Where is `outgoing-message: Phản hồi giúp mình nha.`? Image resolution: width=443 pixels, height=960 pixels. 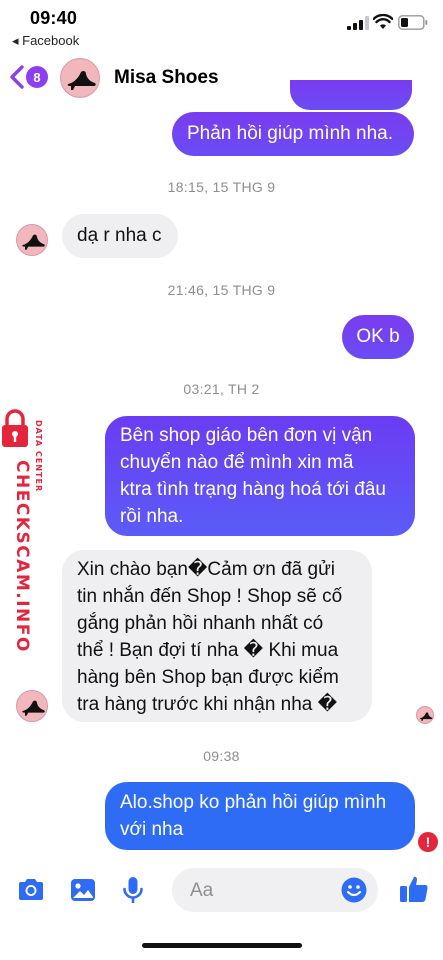
outgoing-message: Phản hồi giúp mình nha. is located at coordinates (293, 134).